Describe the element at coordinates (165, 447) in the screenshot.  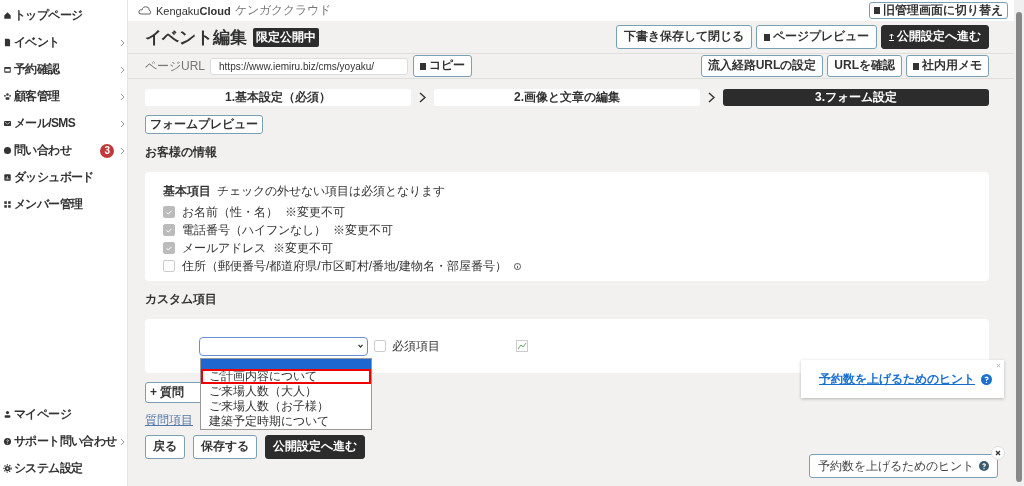
I see `footer-button: 戻る` at that location.